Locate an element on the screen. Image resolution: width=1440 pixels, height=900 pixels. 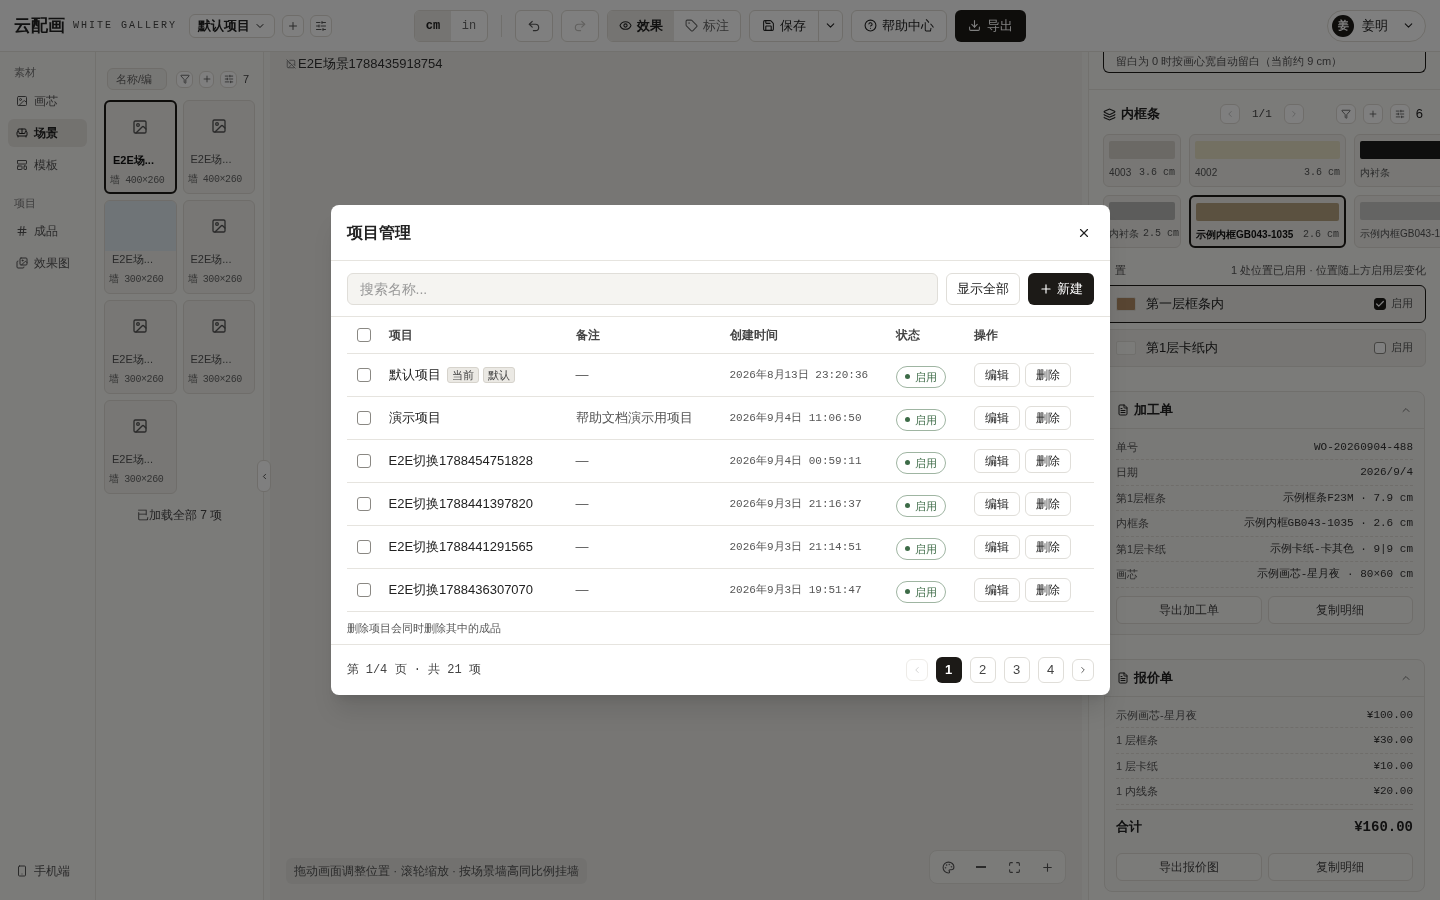
row-label: 1 内线条 is located at coordinates (1137, 791).